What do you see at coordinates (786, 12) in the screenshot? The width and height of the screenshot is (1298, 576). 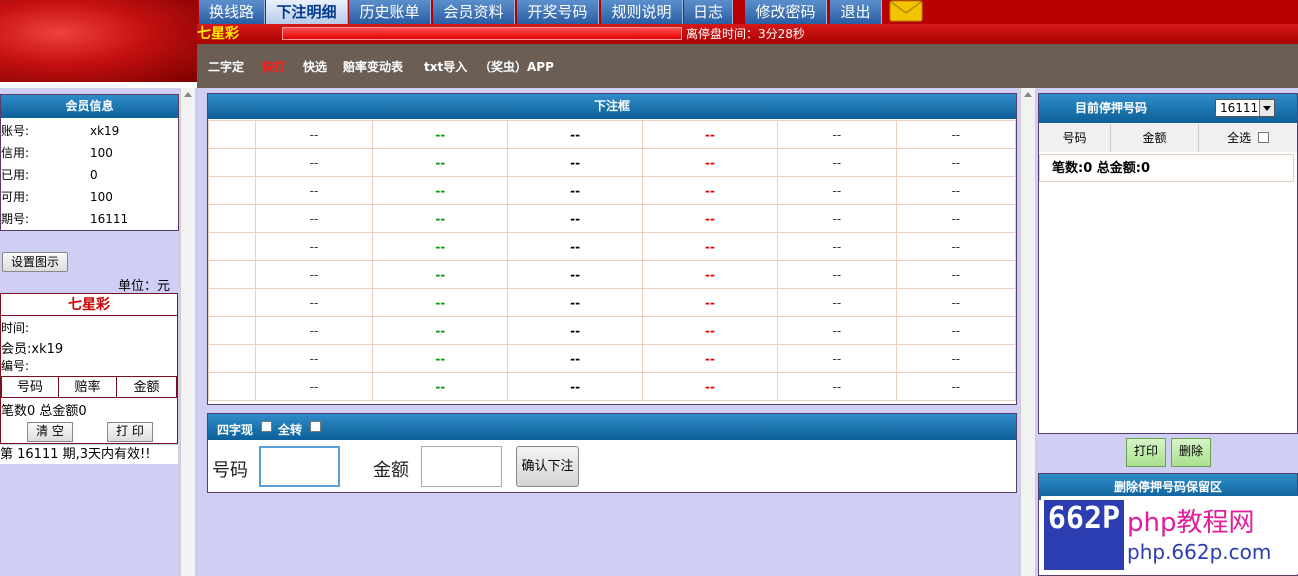 I see `tab-change-password: 修改密码` at bounding box center [786, 12].